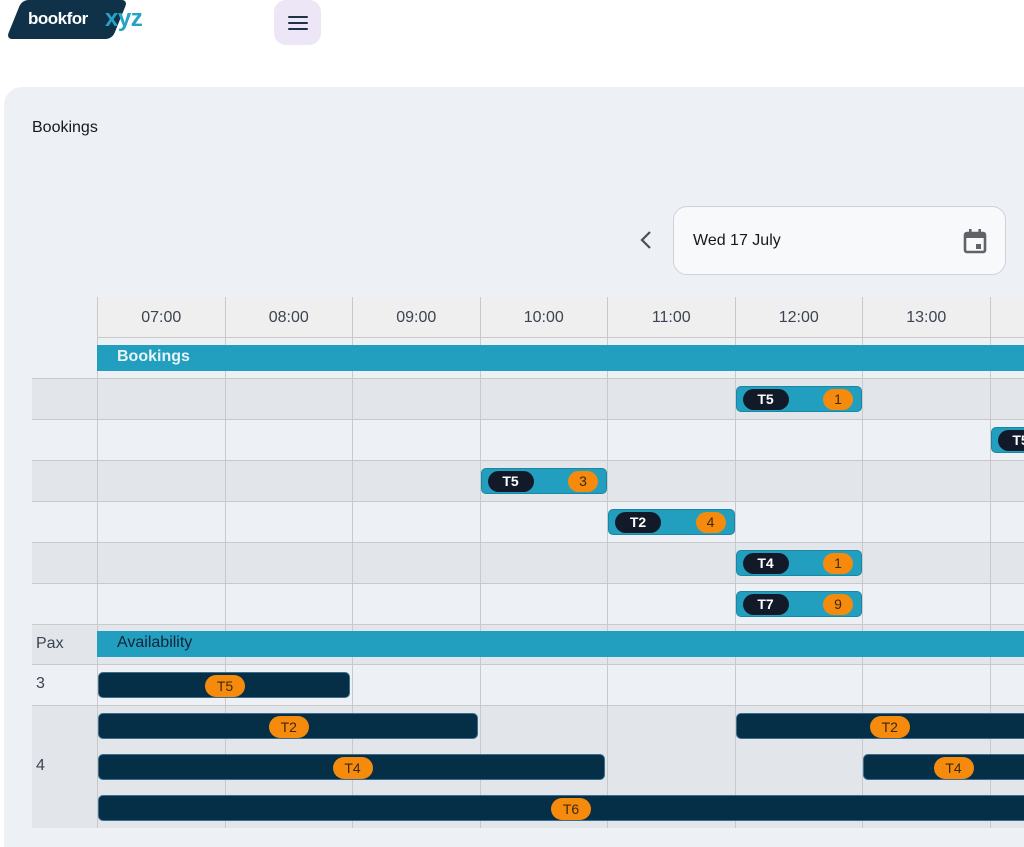 This screenshot has height=847, width=1024. I want to click on bookings-section-bar: Bookings, so click(560, 358).